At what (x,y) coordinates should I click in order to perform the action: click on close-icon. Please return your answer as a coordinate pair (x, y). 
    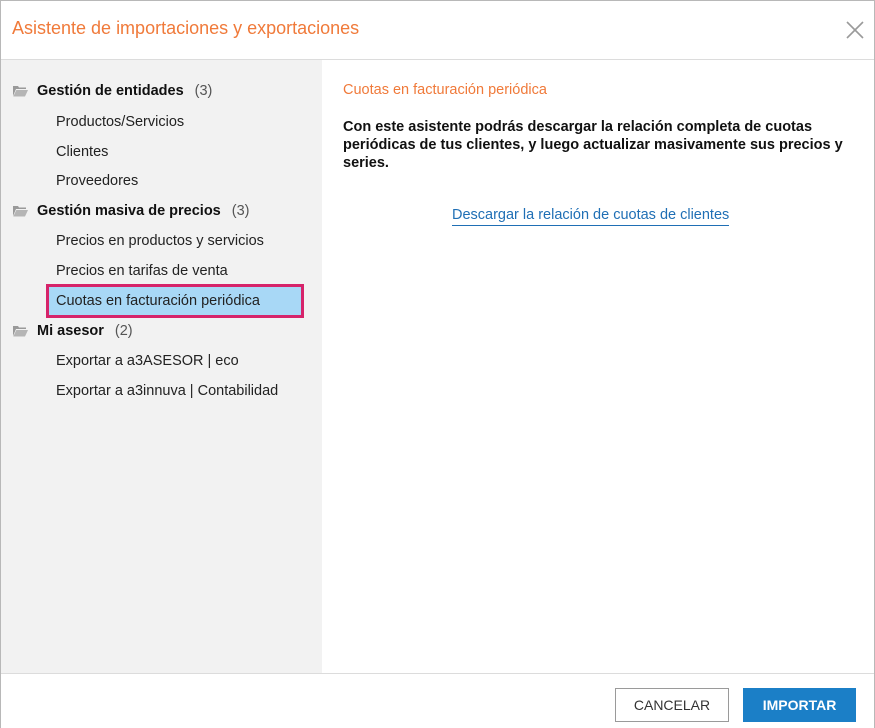
    Looking at the image, I should click on (855, 30).